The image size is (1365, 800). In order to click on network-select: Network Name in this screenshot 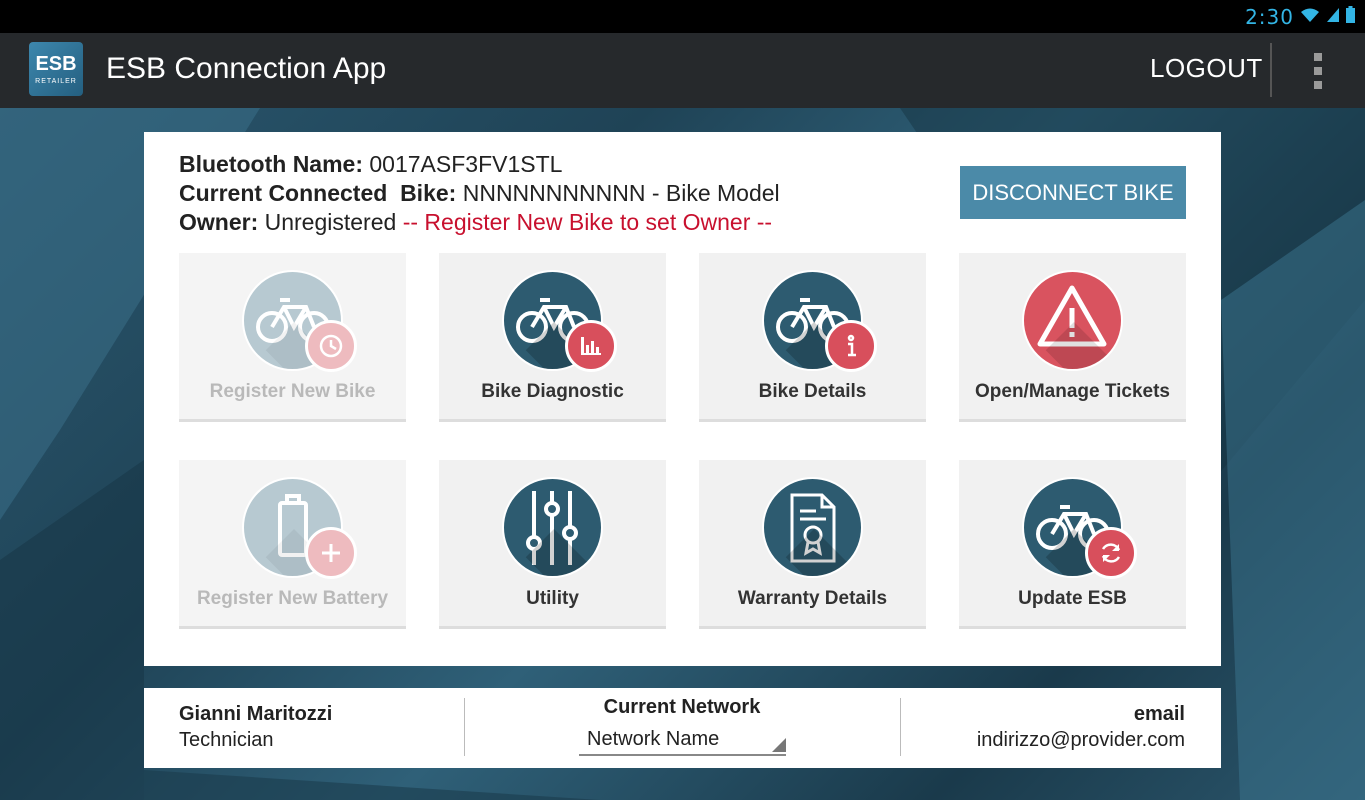, I will do `click(682, 741)`.